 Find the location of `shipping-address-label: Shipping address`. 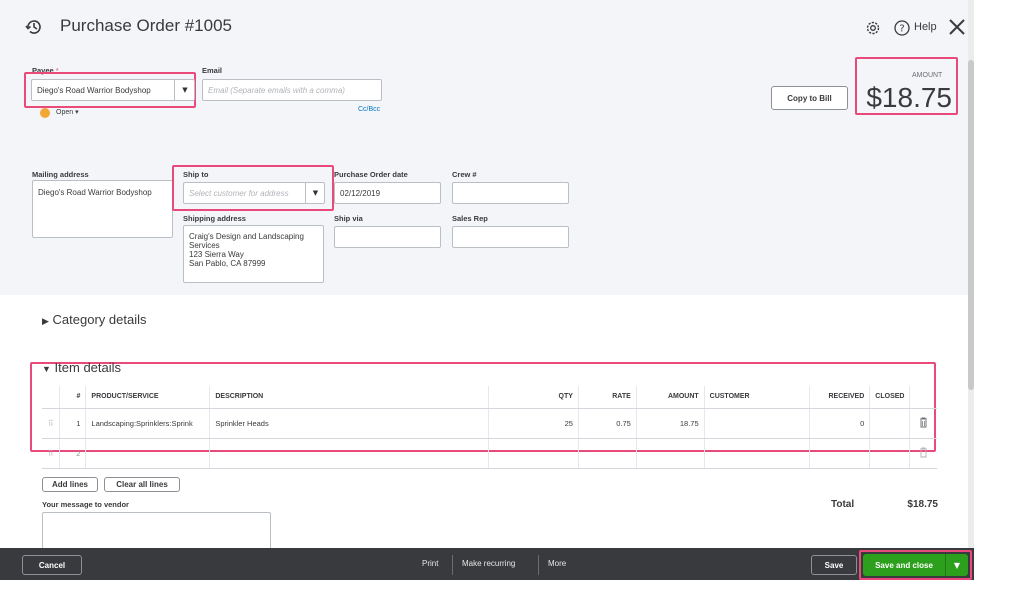

shipping-address-label: Shipping address is located at coordinates (214, 218).